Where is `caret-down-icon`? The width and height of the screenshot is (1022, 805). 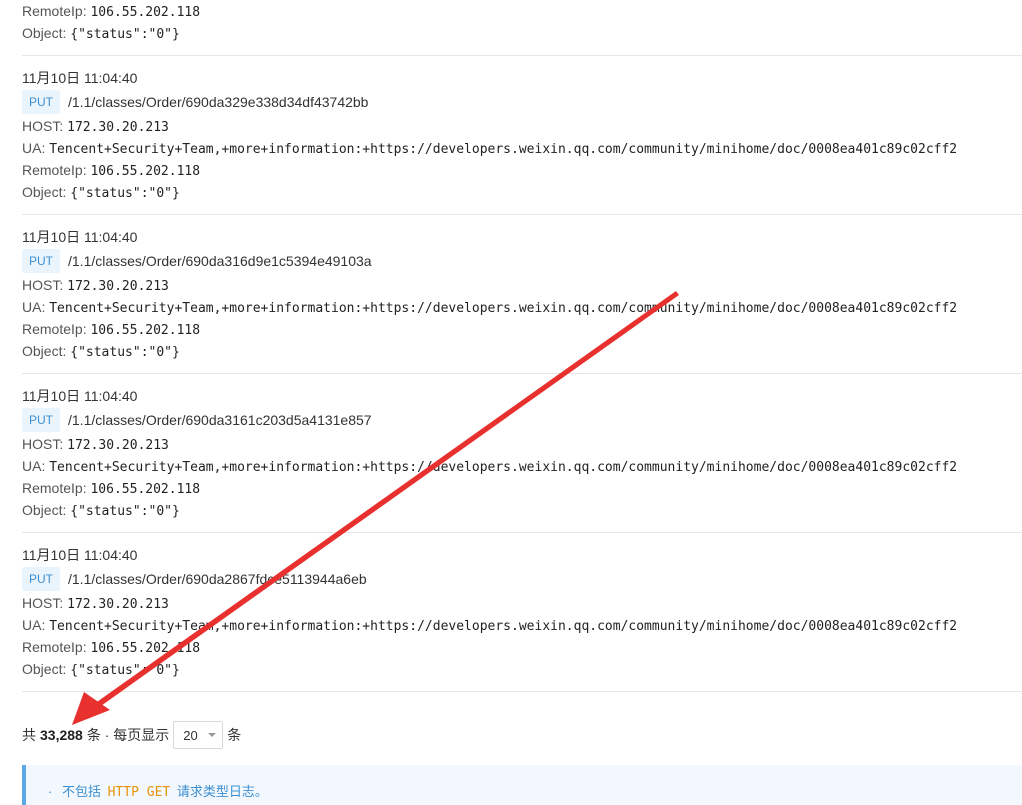
caret-down-icon is located at coordinates (212, 735).